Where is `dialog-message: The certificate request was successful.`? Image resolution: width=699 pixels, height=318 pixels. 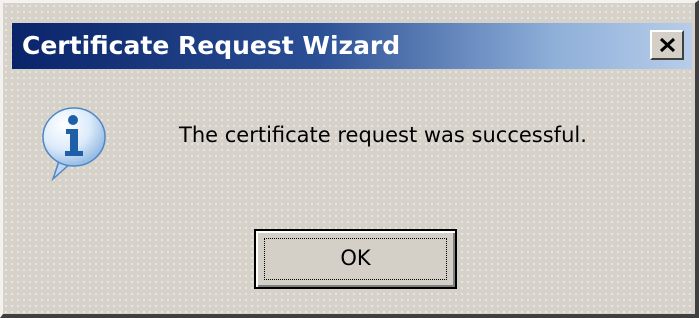 dialog-message: The certificate request was successful. is located at coordinates (383, 135).